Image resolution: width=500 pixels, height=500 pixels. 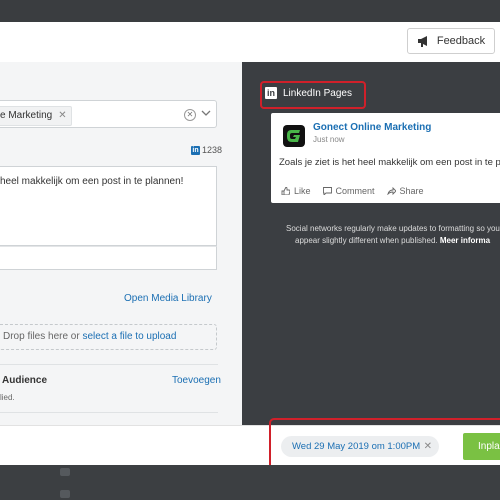 I want to click on feedback-button: Feedback, so click(x=451, y=41).